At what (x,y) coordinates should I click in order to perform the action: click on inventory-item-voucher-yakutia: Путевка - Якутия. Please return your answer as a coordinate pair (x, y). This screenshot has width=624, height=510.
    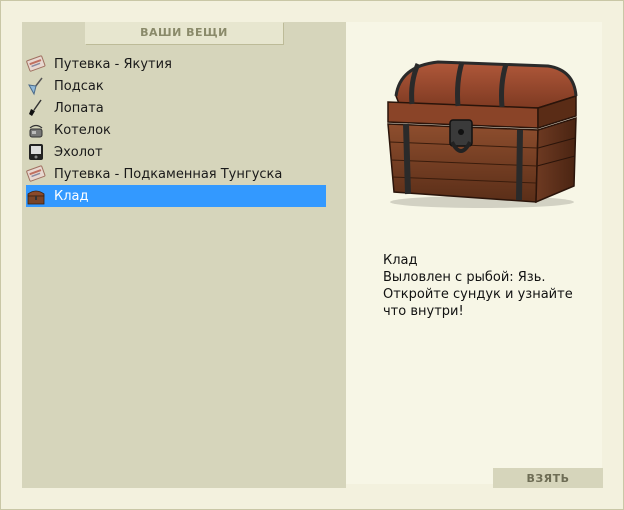
    Looking at the image, I should click on (176, 64).